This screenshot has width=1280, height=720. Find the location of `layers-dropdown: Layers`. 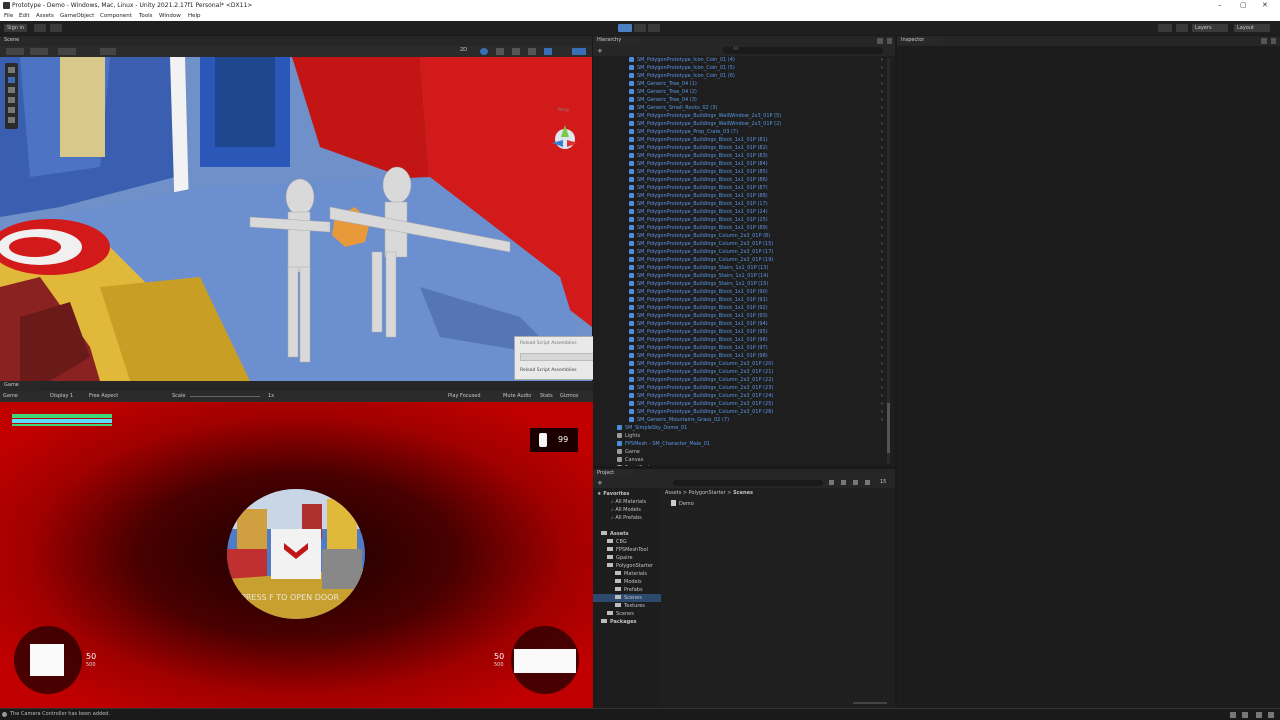

layers-dropdown: Layers is located at coordinates (1210, 28).